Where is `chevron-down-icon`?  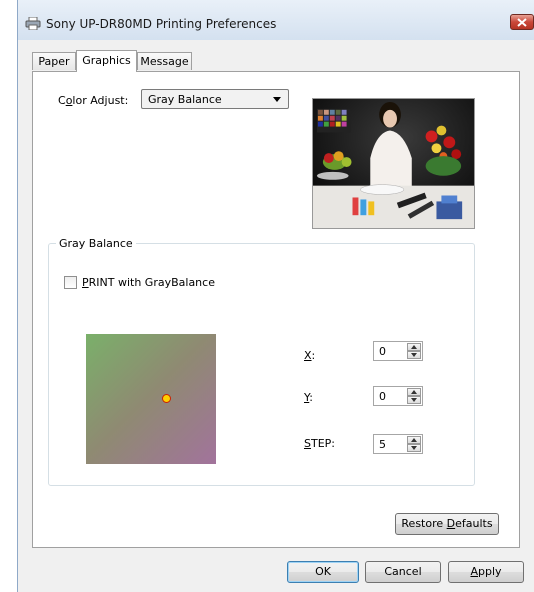
chevron-down-icon is located at coordinates (277, 99).